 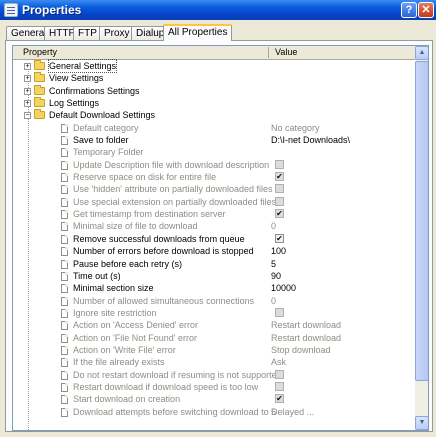 I want to click on scroll-up-icon: ▲, so click(x=421, y=53).